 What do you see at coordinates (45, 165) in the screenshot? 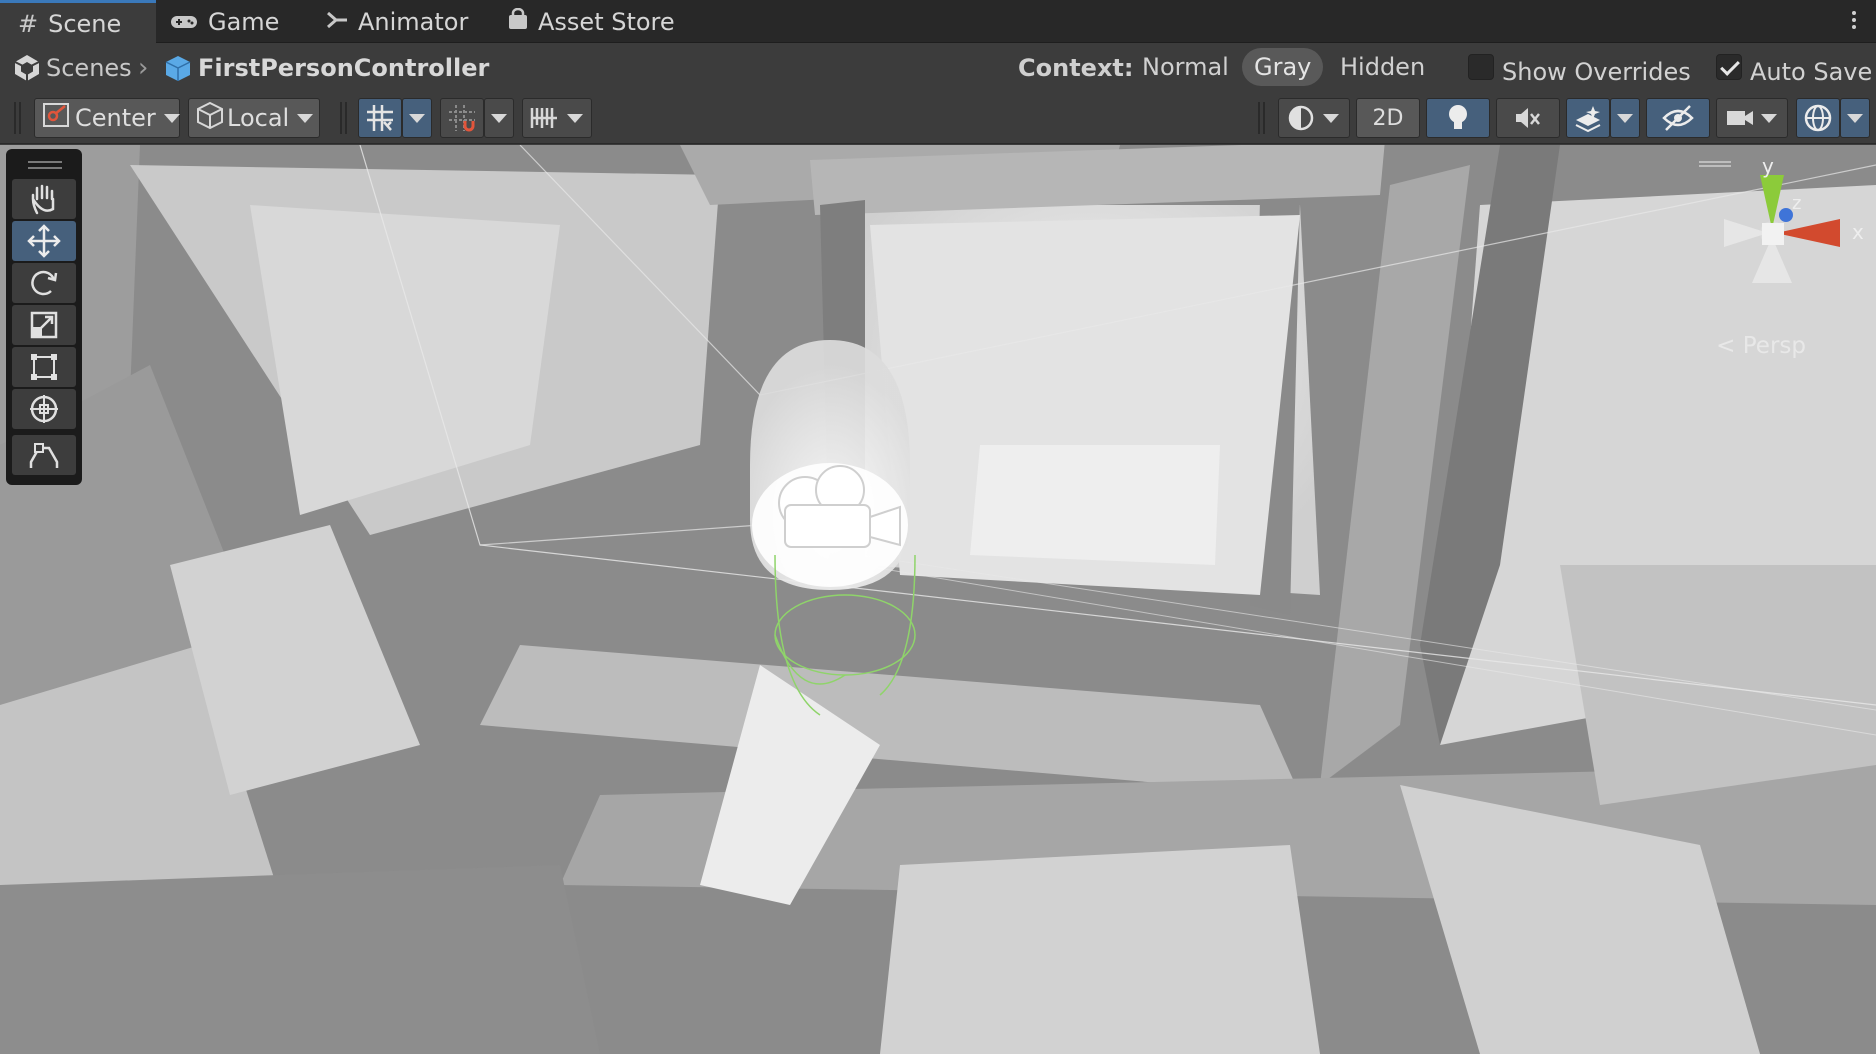
I see `palette-drag-handle` at bounding box center [45, 165].